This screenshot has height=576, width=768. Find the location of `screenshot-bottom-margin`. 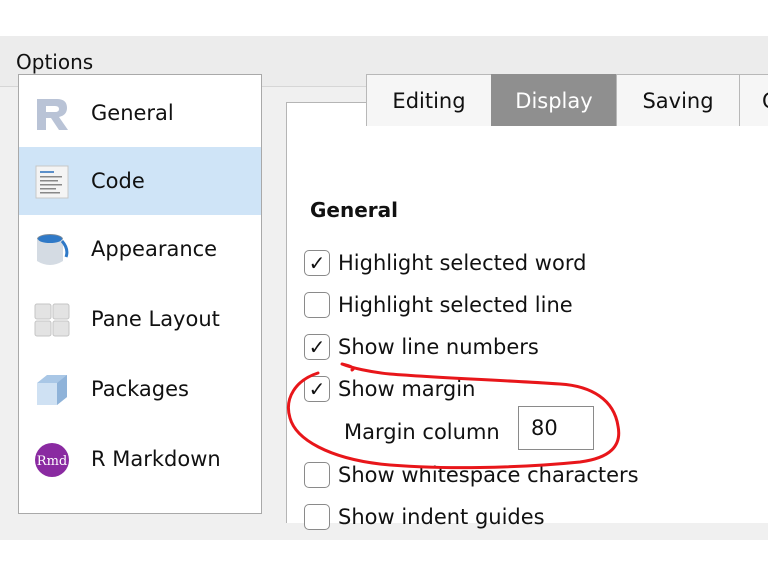

screenshot-bottom-margin is located at coordinates (384, 558).